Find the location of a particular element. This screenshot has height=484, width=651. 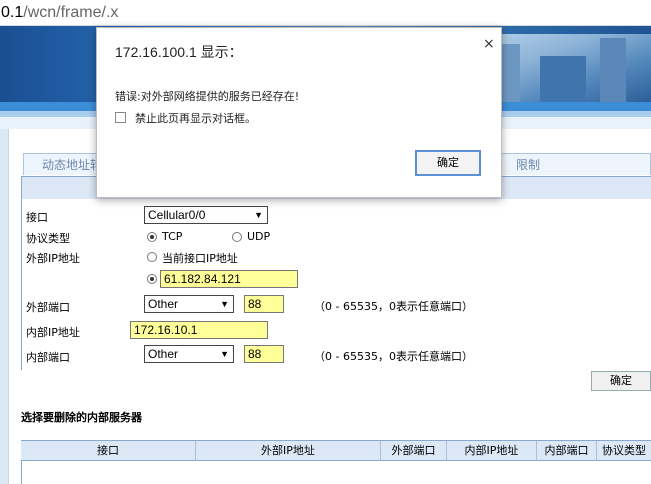

external-ip-input: 61.182.84.121 is located at coordinates (229, 279).